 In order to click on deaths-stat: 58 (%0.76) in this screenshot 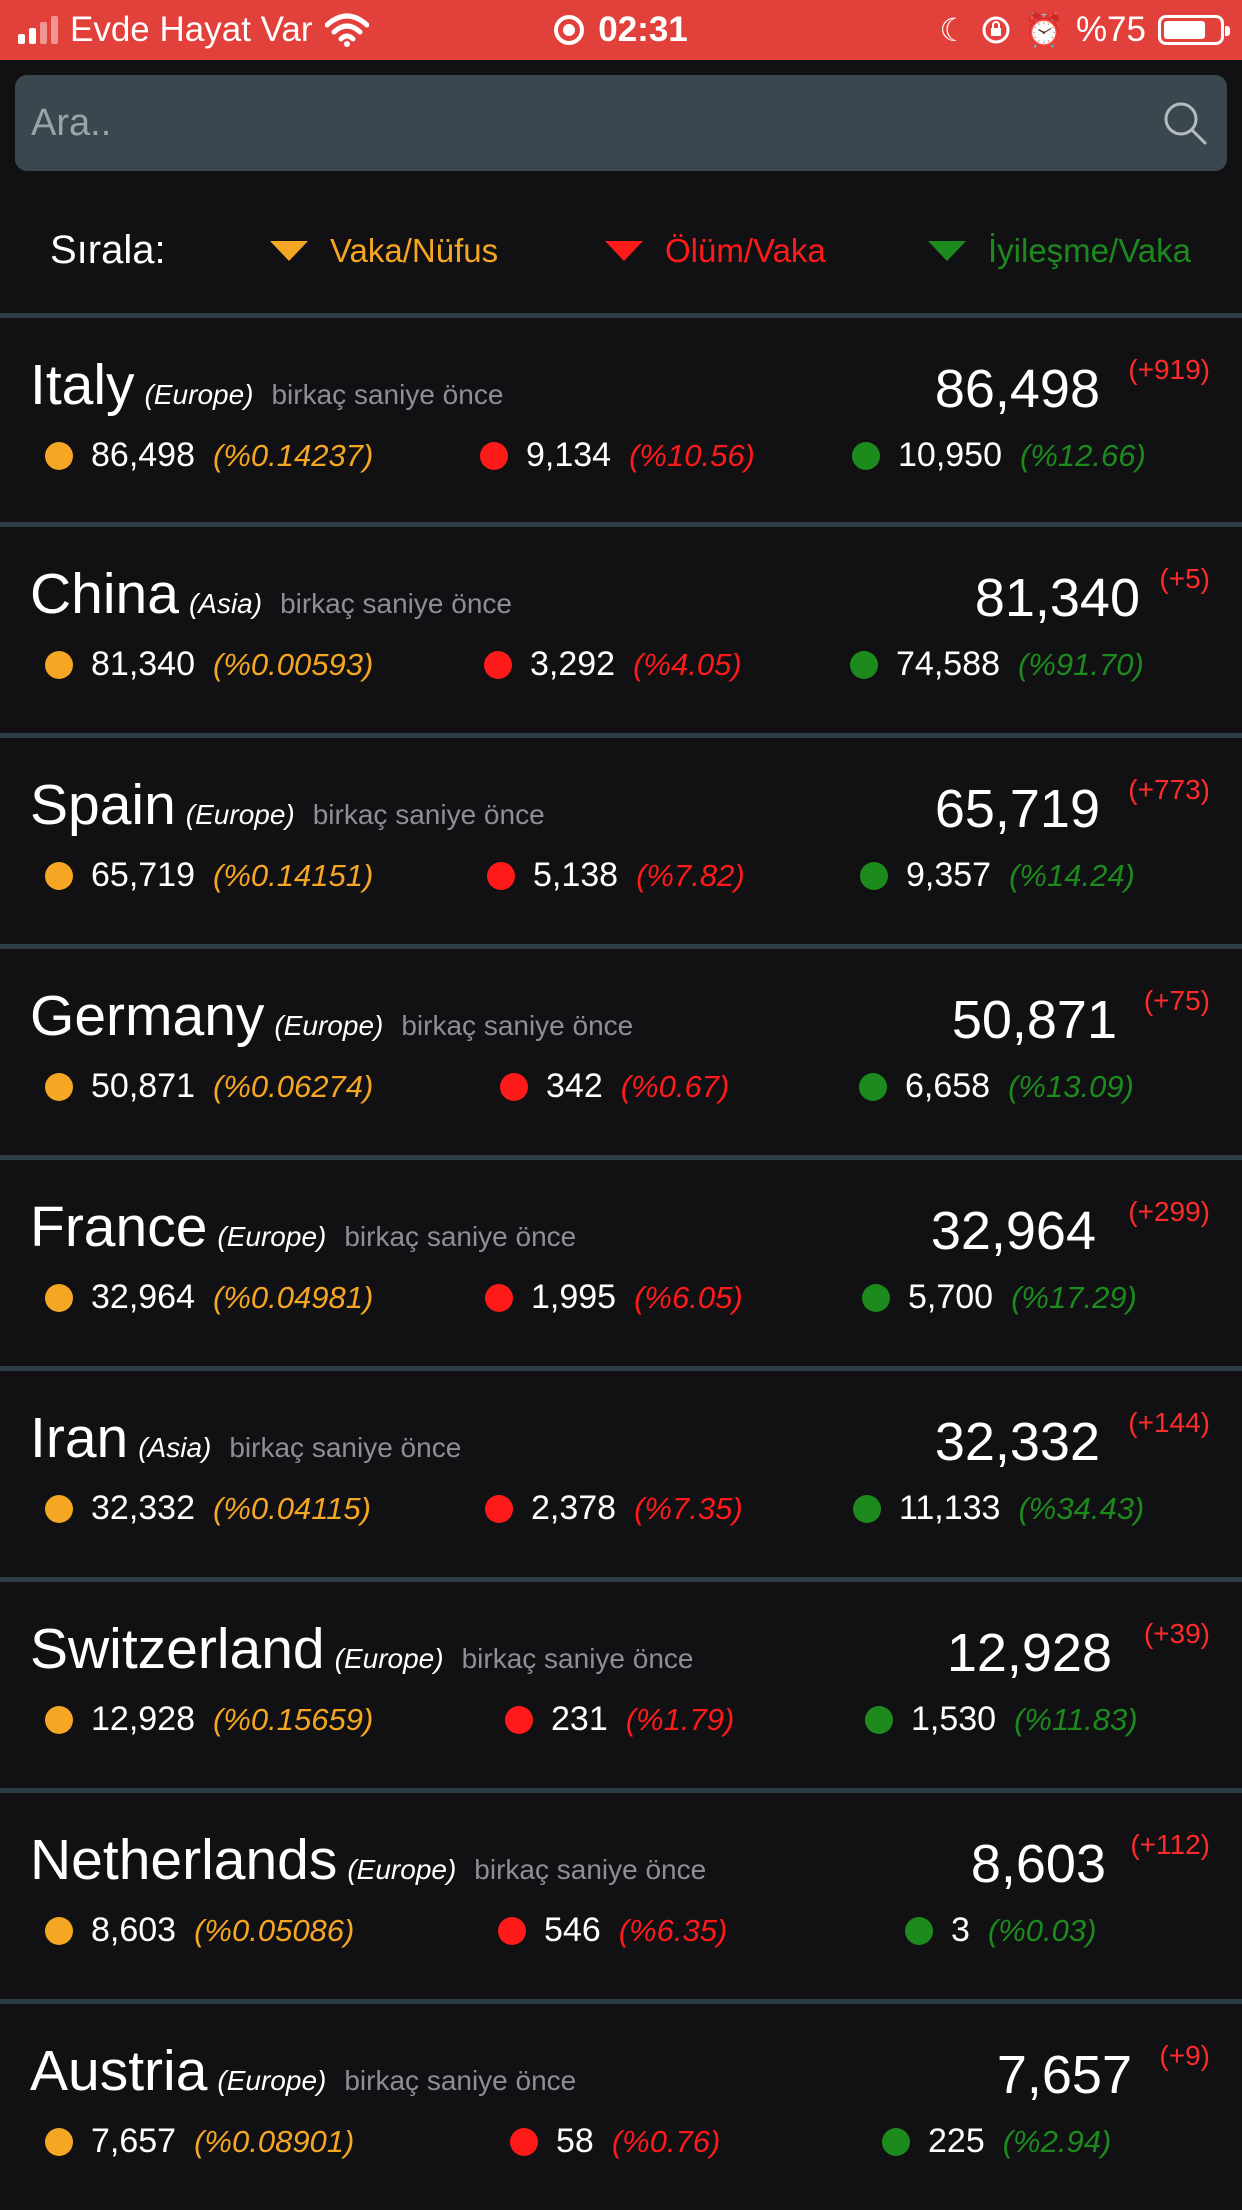, I will do `click(615, 2141)`.